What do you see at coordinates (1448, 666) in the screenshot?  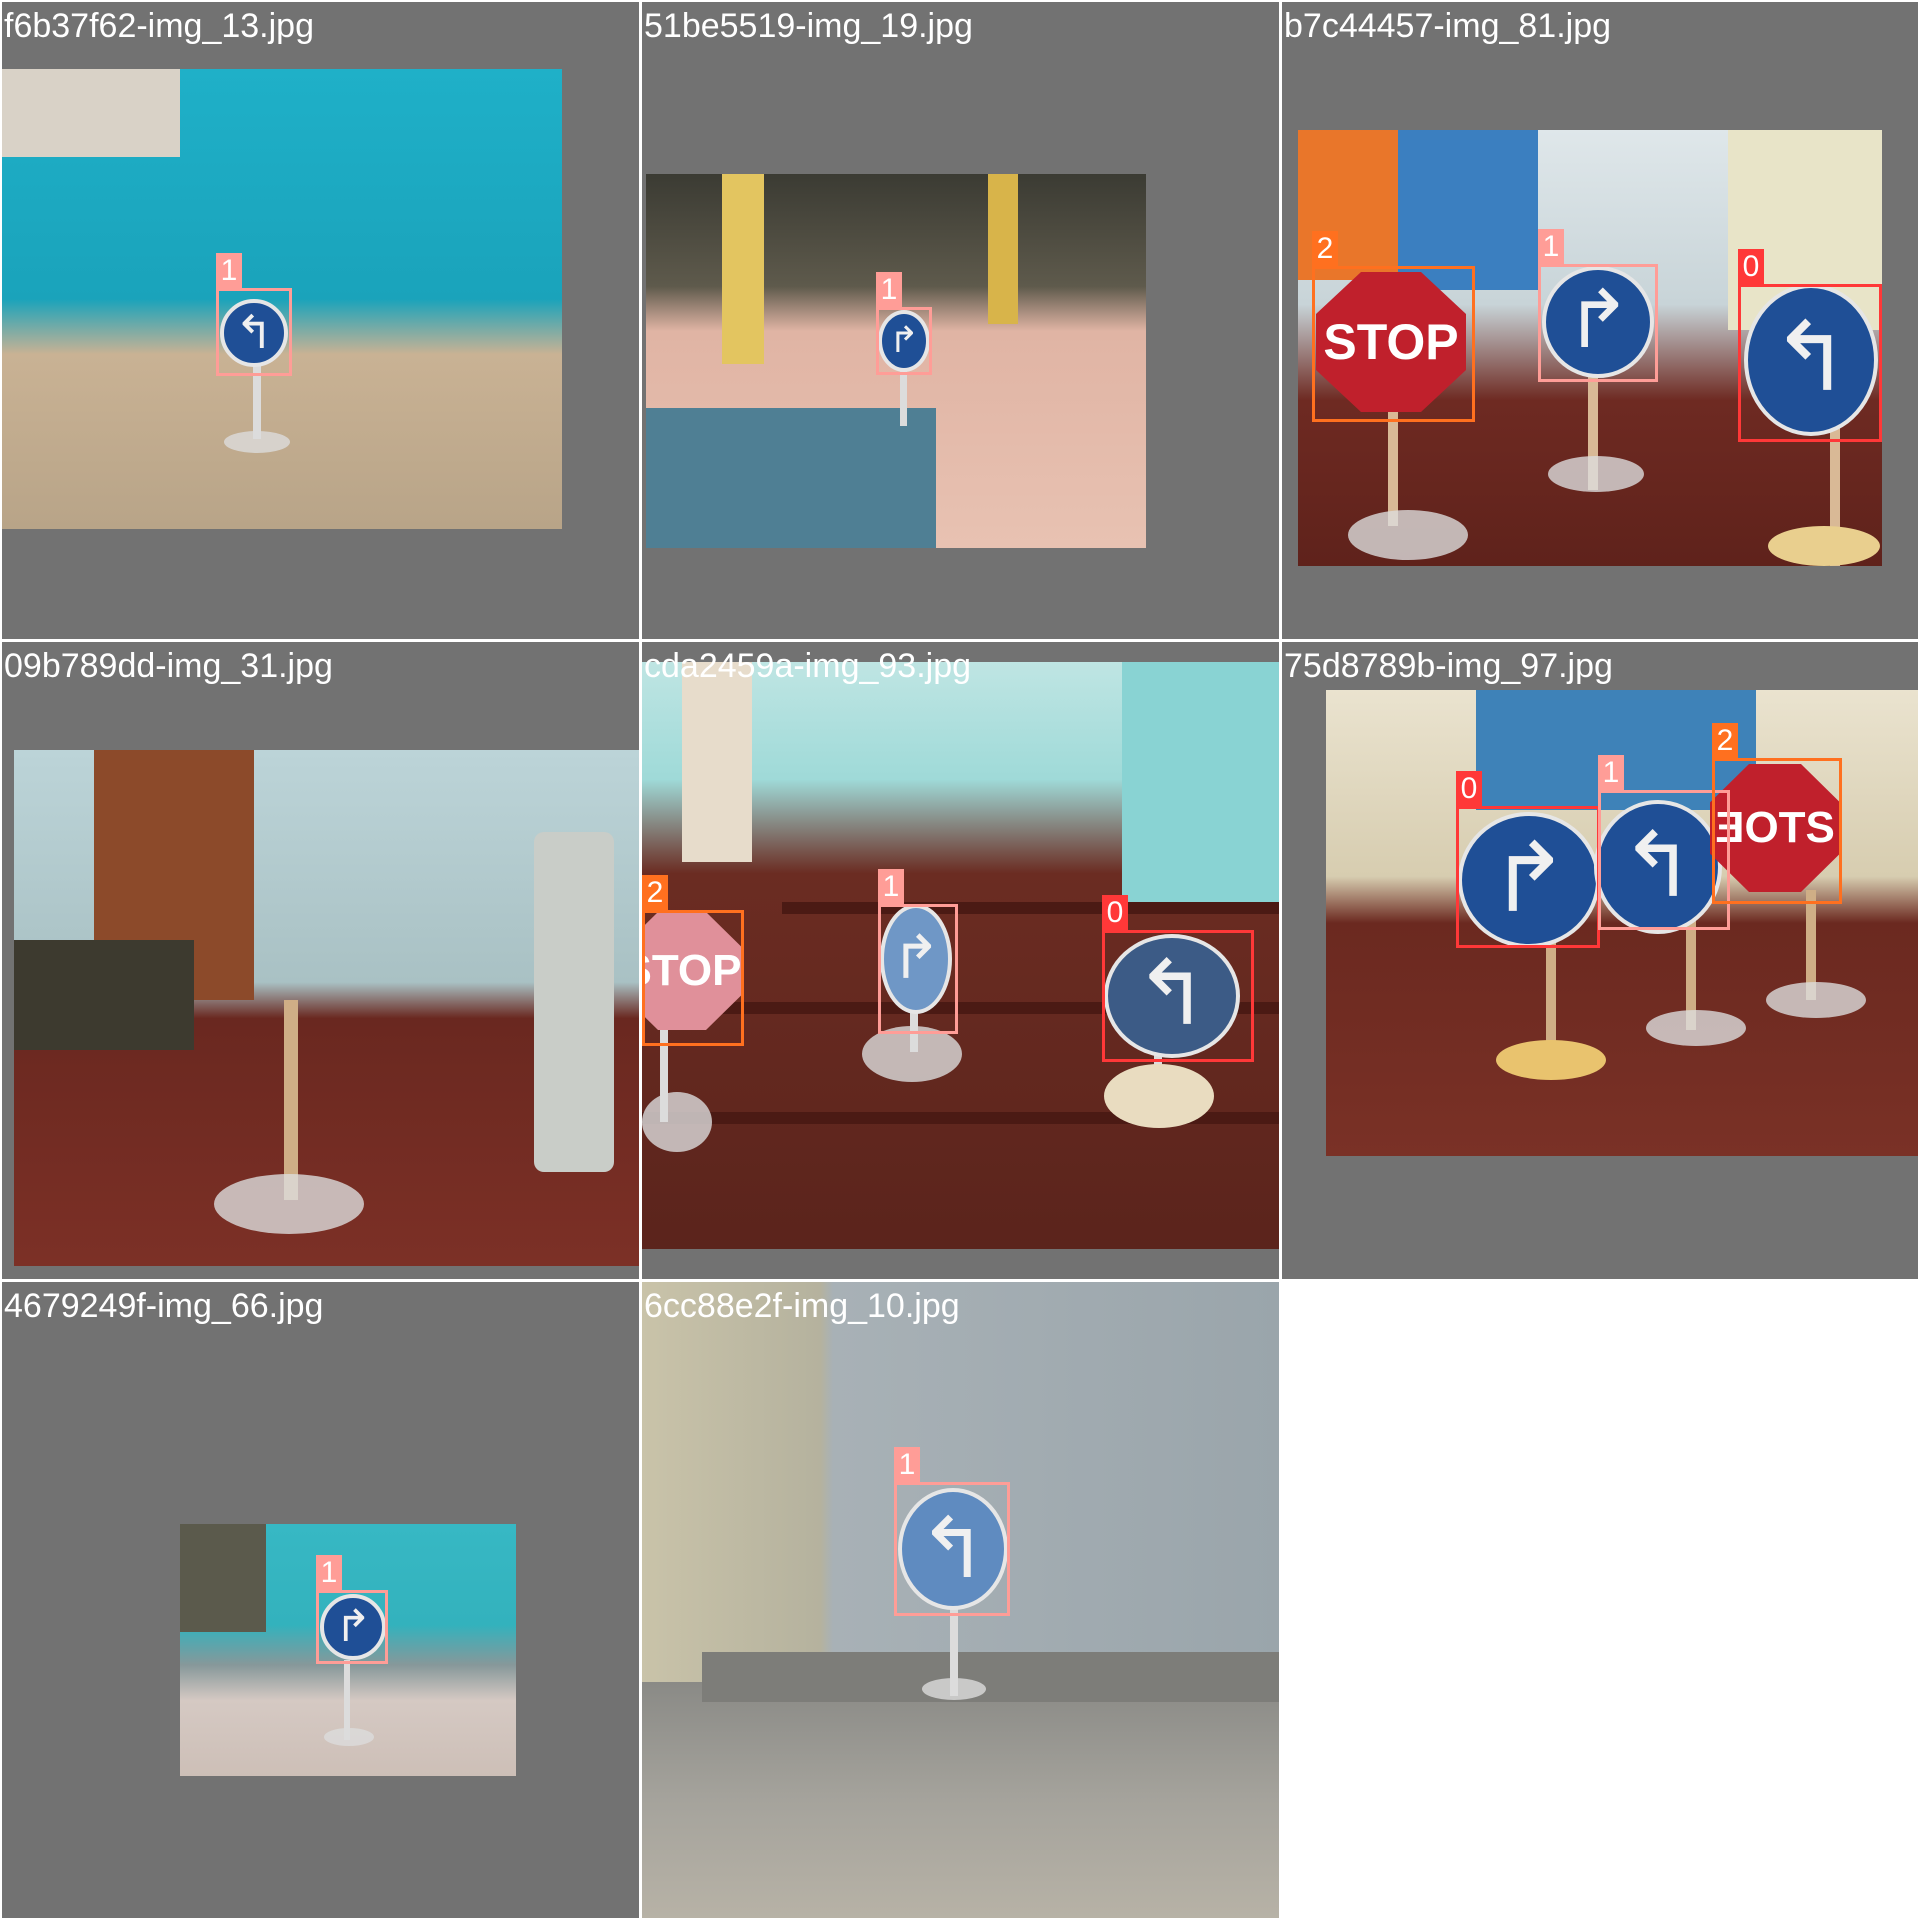 I see `image-filename: 75d8789b-img_97.jpg` at bounding box center [1448, 666].